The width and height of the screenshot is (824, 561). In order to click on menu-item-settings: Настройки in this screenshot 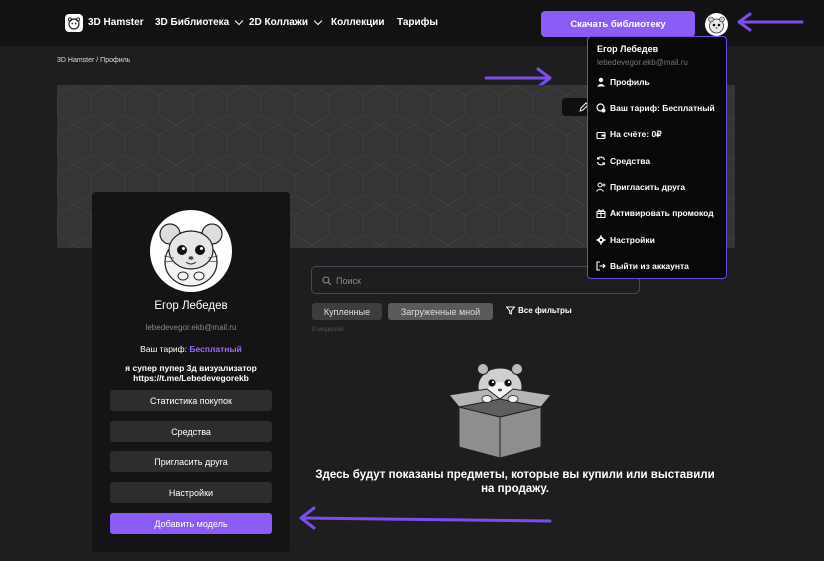, I will do `click(625, 240)`.